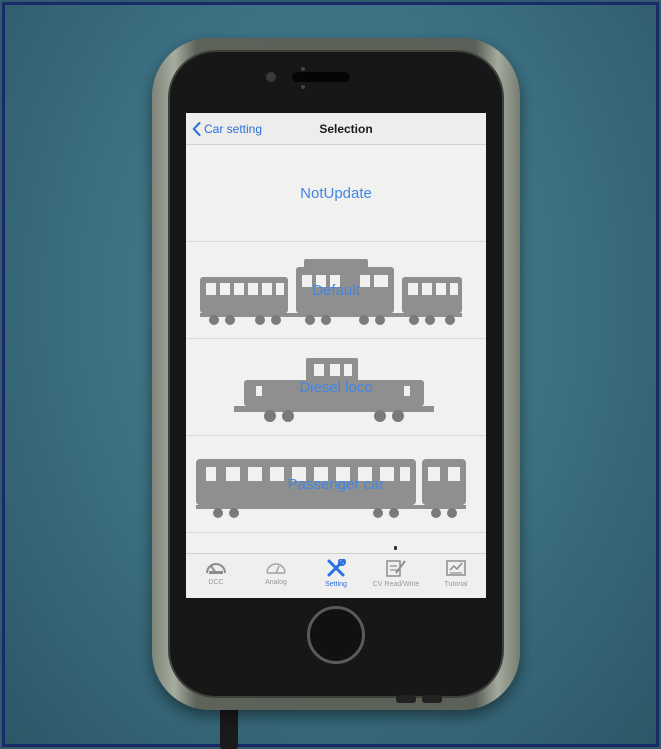 The width and height of the screenshot is (661, 749). I want to click on option-not-update: NotUpdate, so click(336, 194).